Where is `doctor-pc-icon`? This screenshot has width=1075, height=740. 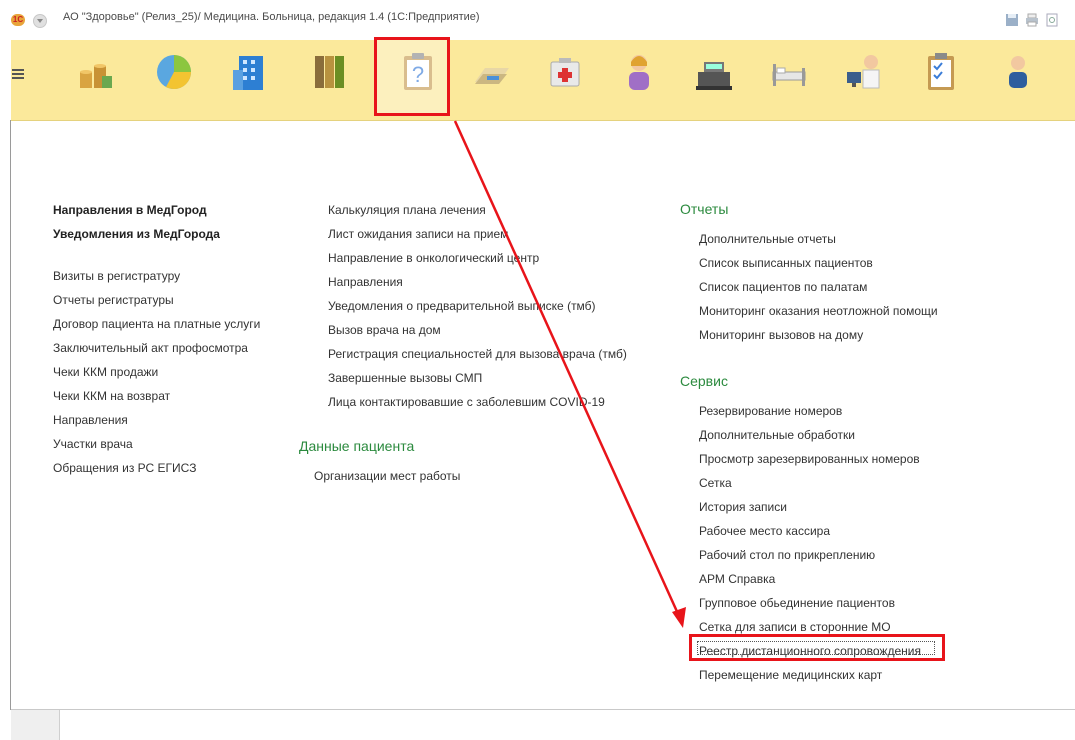 doctor-pc-icon is located at coordinates (865, 72).